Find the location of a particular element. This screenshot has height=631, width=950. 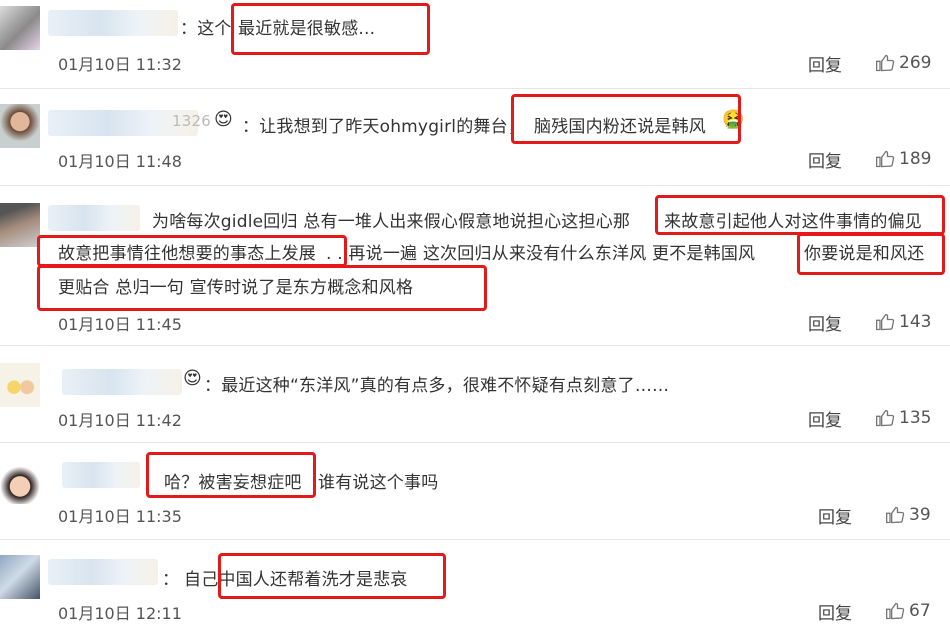

comment-line1: 为啥每次gidle回归 总有一堆人出来假心假意地说担心这担心那 is located at coordinates (391, 222).